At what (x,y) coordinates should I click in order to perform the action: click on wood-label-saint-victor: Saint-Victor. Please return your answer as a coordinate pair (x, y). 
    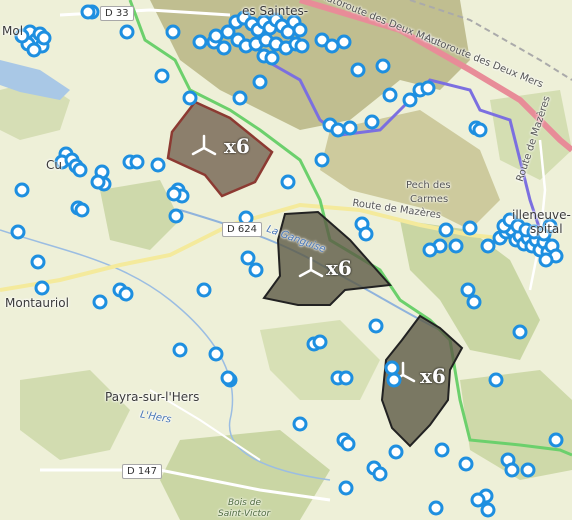
    Looking at the image, I should click on (244, 514).